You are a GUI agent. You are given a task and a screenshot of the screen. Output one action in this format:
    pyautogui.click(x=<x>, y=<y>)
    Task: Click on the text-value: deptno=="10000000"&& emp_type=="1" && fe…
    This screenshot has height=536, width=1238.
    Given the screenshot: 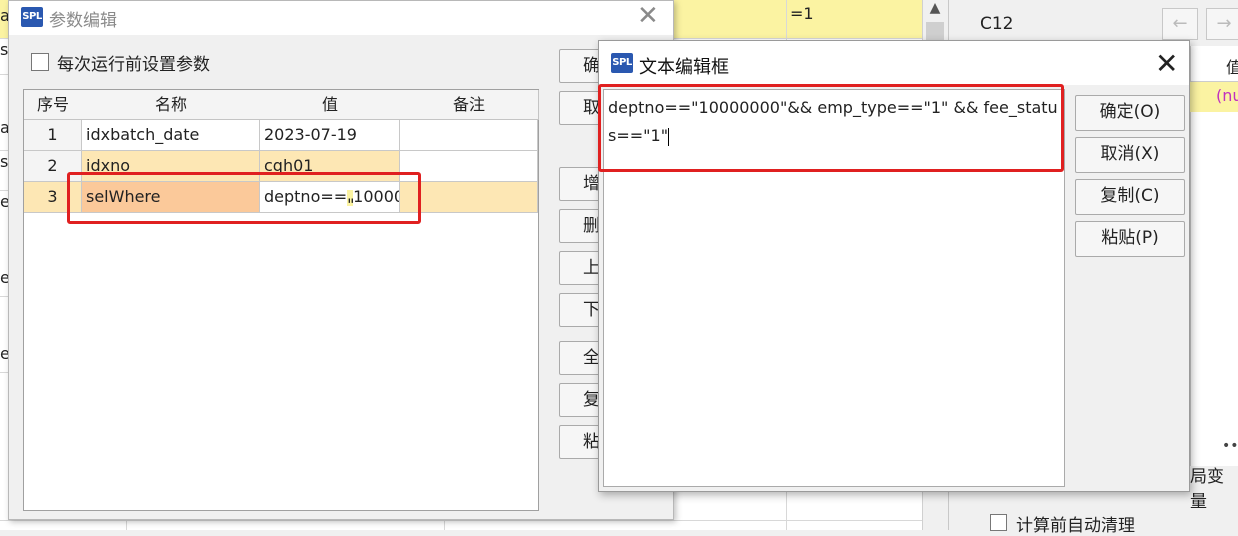 What is the action you would take?
    pyautogui.click(x=833, y=121)
    